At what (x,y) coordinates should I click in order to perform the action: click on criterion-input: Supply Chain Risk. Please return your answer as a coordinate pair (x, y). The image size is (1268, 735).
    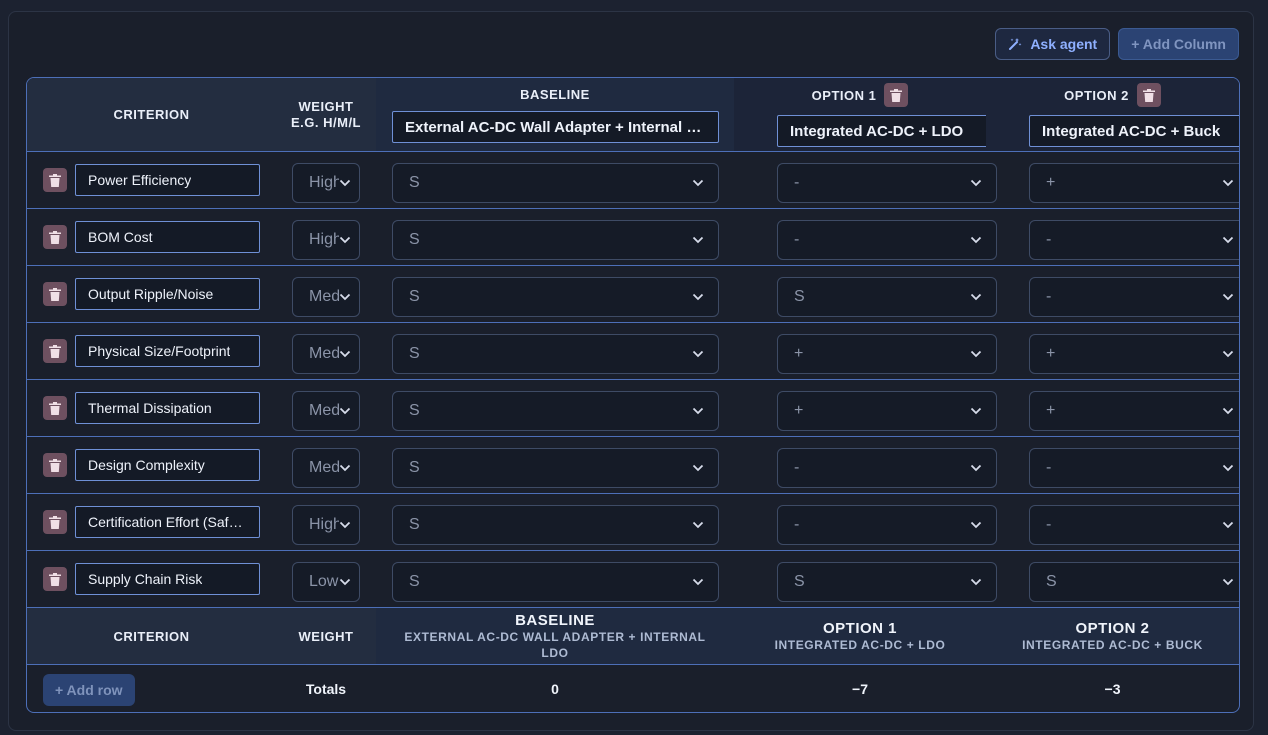
    Looking at the image, I should click on (167, 579).